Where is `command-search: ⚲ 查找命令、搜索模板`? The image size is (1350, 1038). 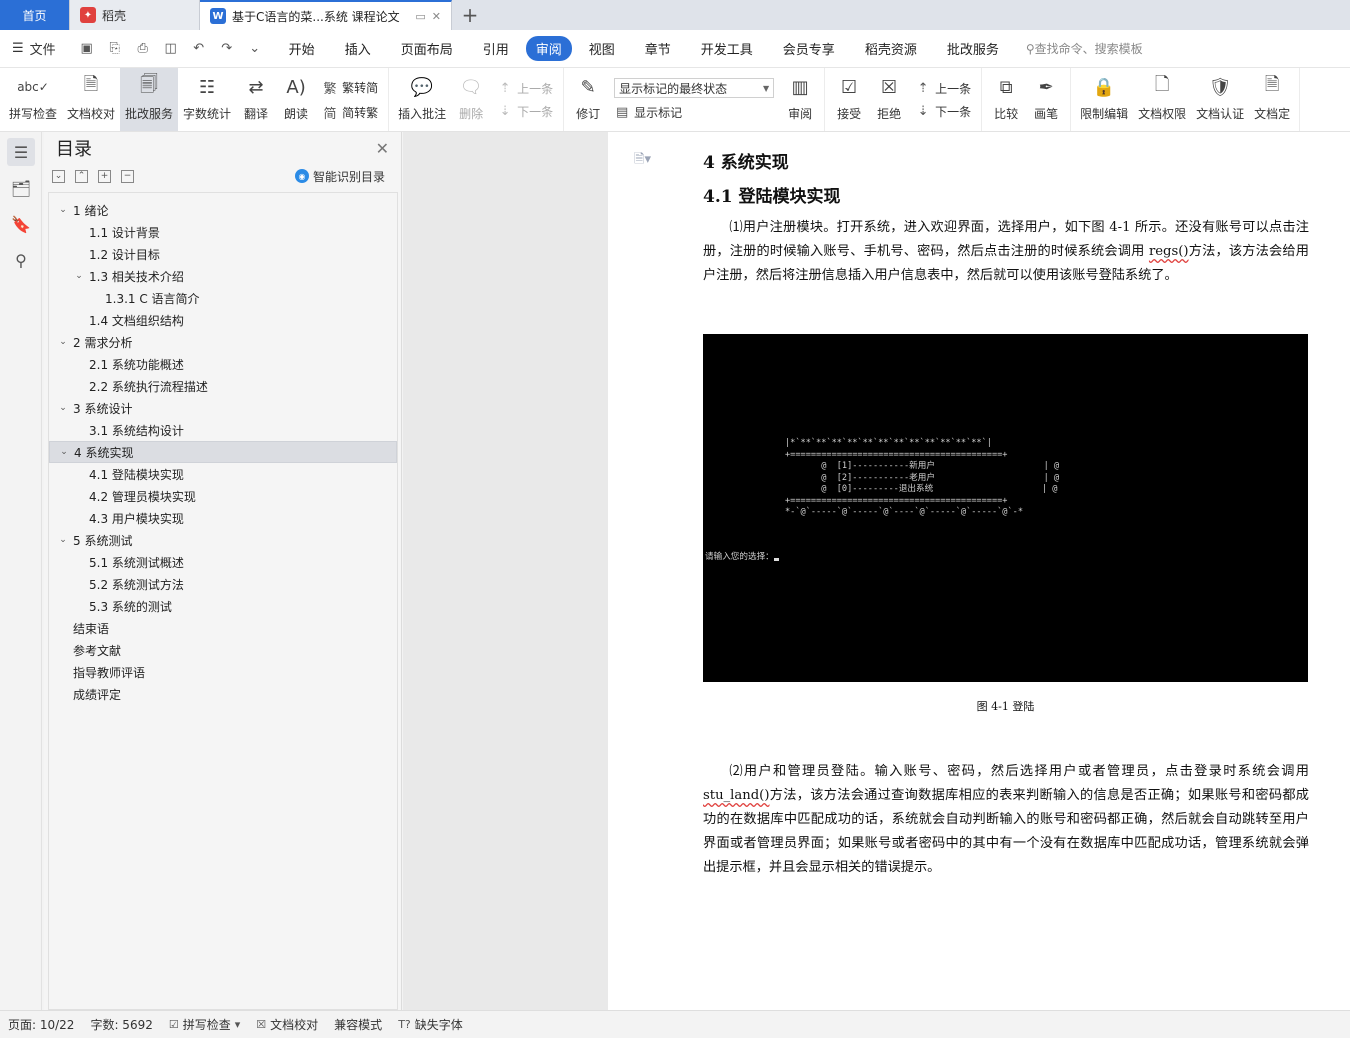 command-search: ⚲ 查找命令、搜索模板 is located at coordinates (1084, 48).